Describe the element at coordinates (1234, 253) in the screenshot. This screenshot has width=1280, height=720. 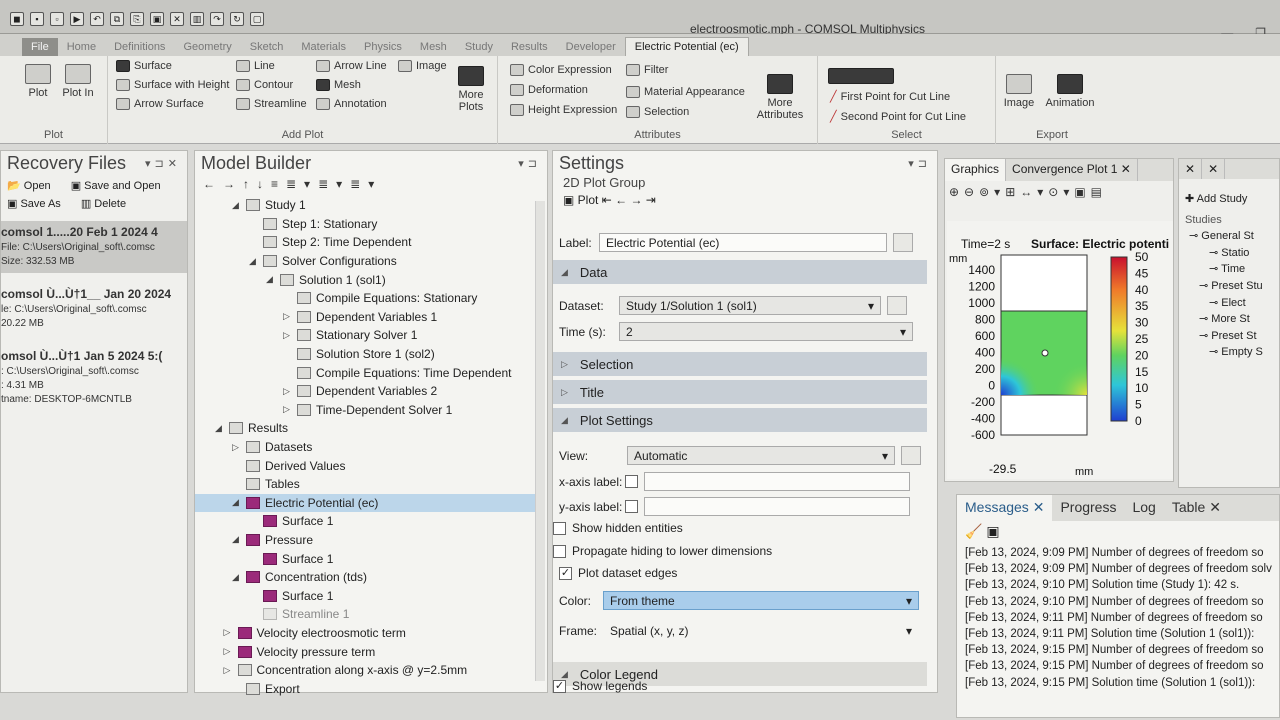
I see `study-item: ⊸ Statio` at that location.